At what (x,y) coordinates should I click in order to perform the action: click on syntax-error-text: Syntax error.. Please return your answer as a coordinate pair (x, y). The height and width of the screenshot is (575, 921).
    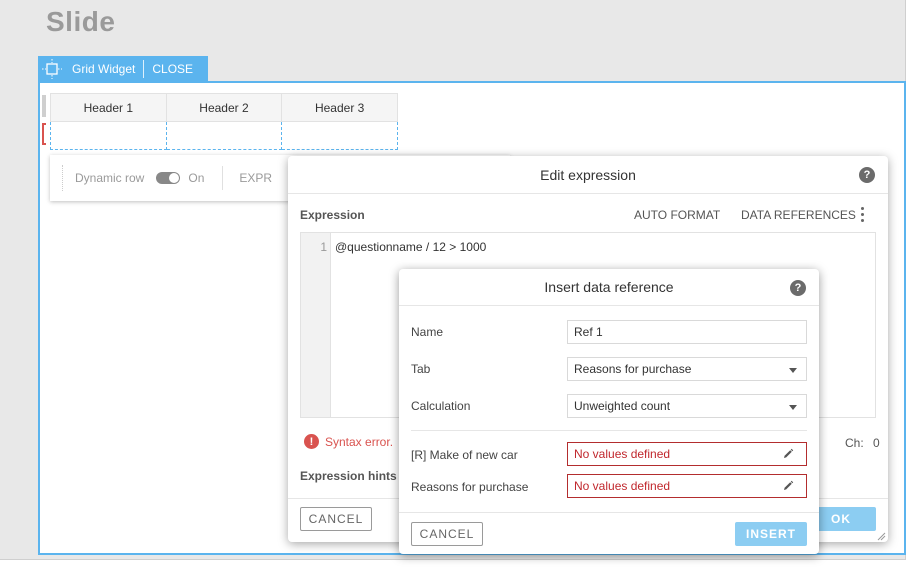
    Looking at the image, I should click on (359, 441).